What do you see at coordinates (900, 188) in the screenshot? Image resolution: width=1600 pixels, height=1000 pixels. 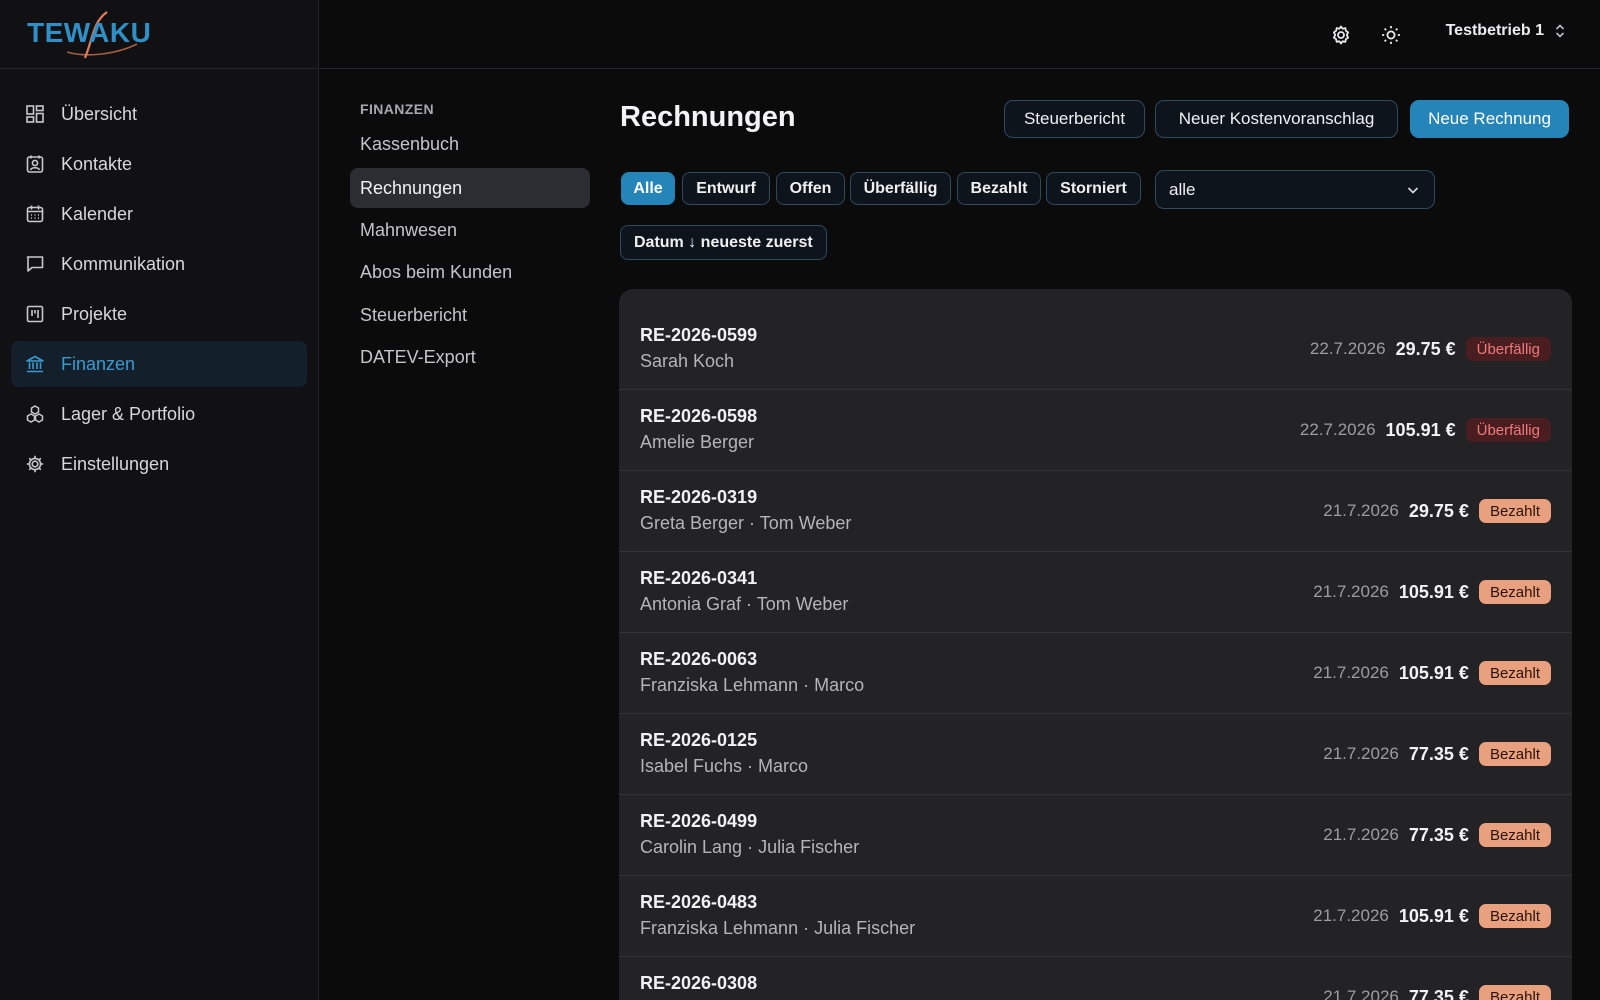 I see `filter-chip-ueberfaellig: Überfällig` at bounding box center [900, 188].